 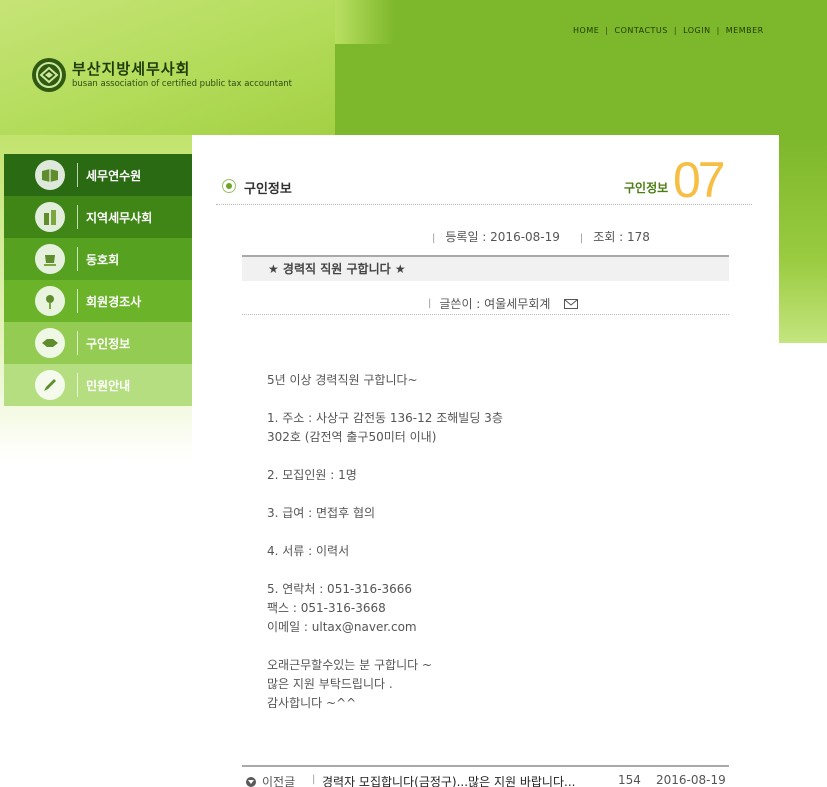 I want to click on sidebar-item-label: 지역세무사회, so click(x=119, y=217).